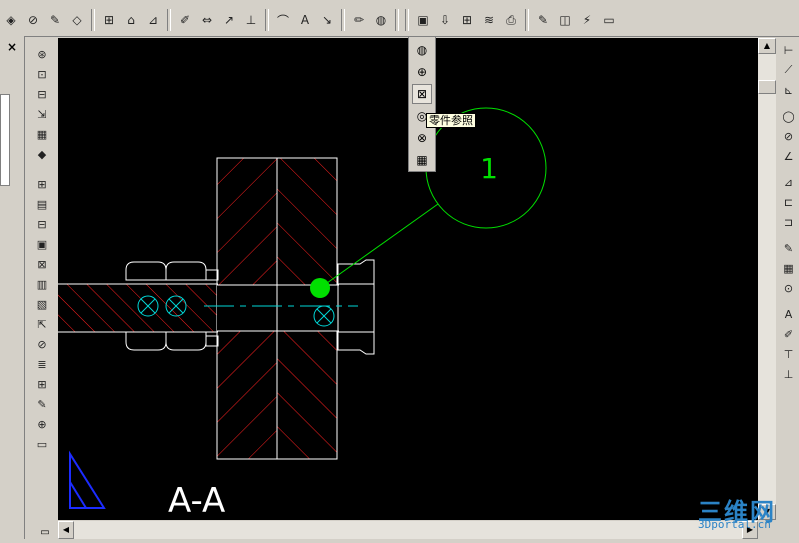 The width and height of the screenshot is (799, 543). I want to click on reference-flyout-menu: ◍ ⊕ ⊠ ◎ ⊗ ▦, so click(422, 104).